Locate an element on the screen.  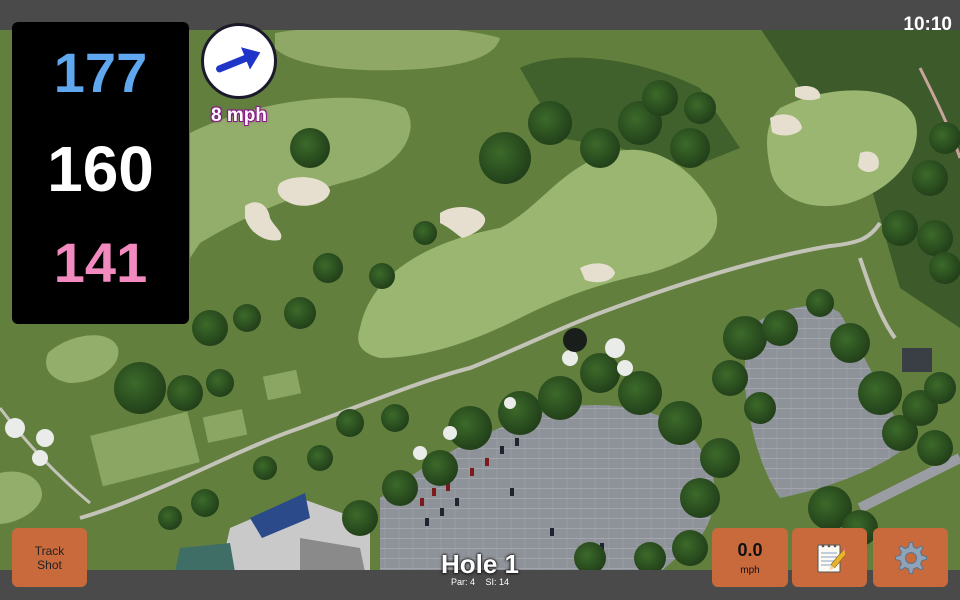
distance-back: 177 is located at coordinates (100, 72).